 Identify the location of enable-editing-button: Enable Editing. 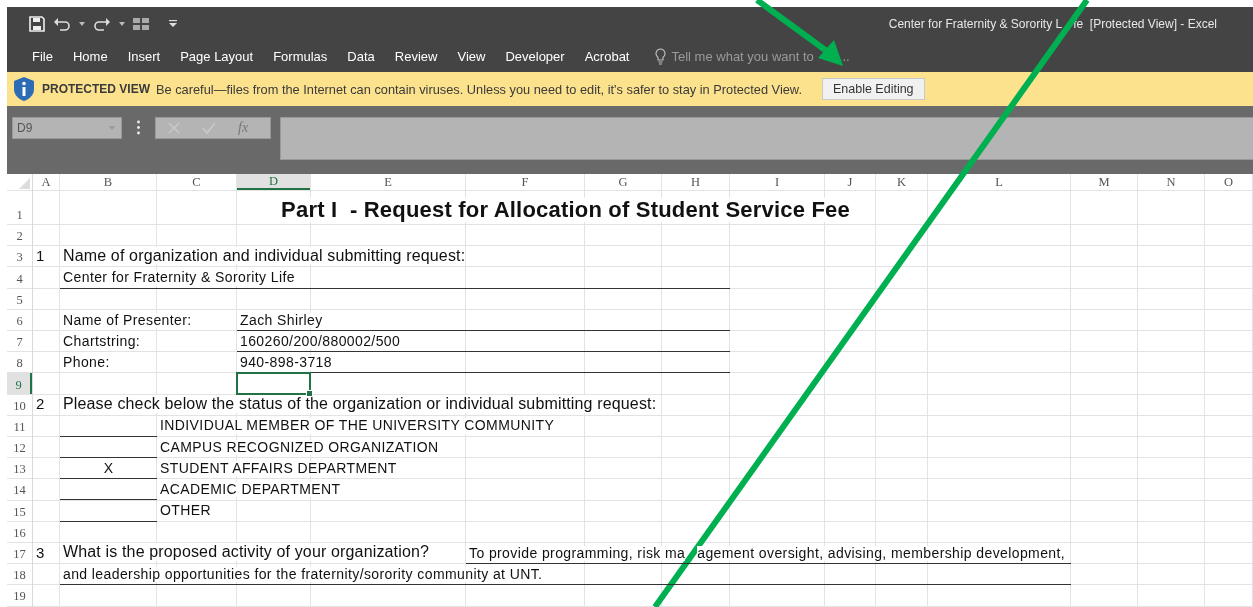
(873, 89).